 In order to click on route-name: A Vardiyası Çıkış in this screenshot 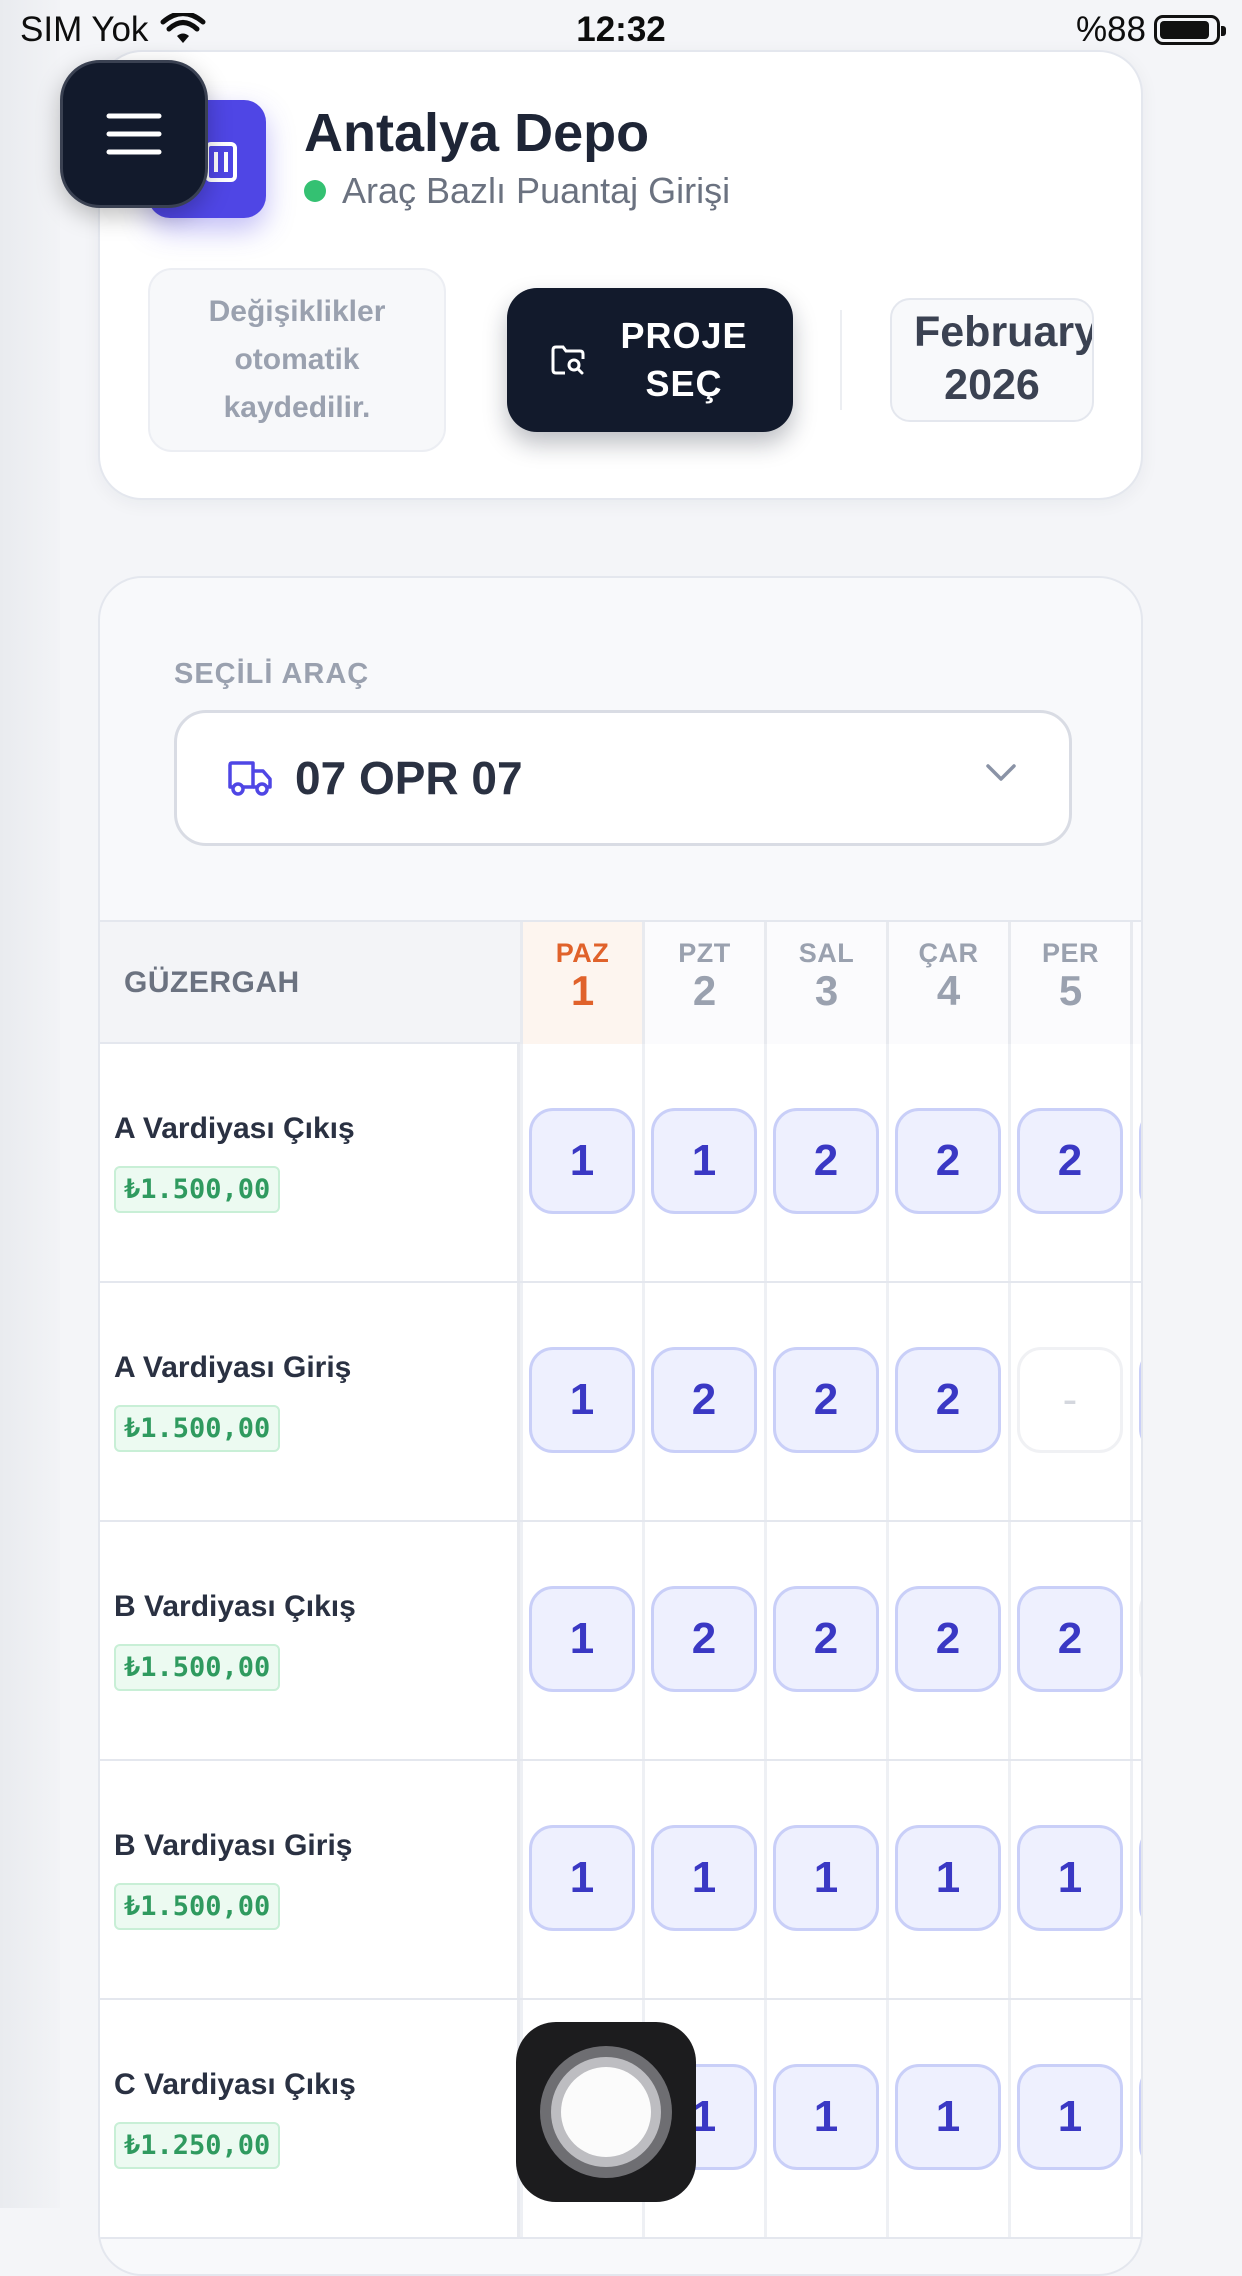, I will do `click(234, 1128)`.